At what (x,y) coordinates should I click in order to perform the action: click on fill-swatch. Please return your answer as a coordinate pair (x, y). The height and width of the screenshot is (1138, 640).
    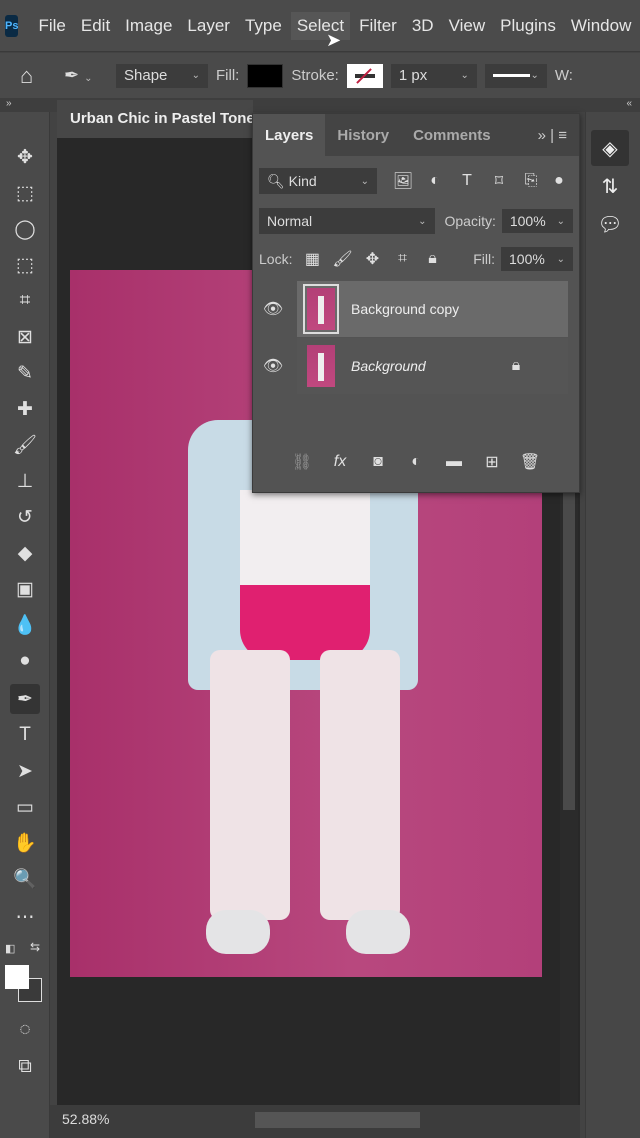
    Looking at the image, I should click on (265, 75).